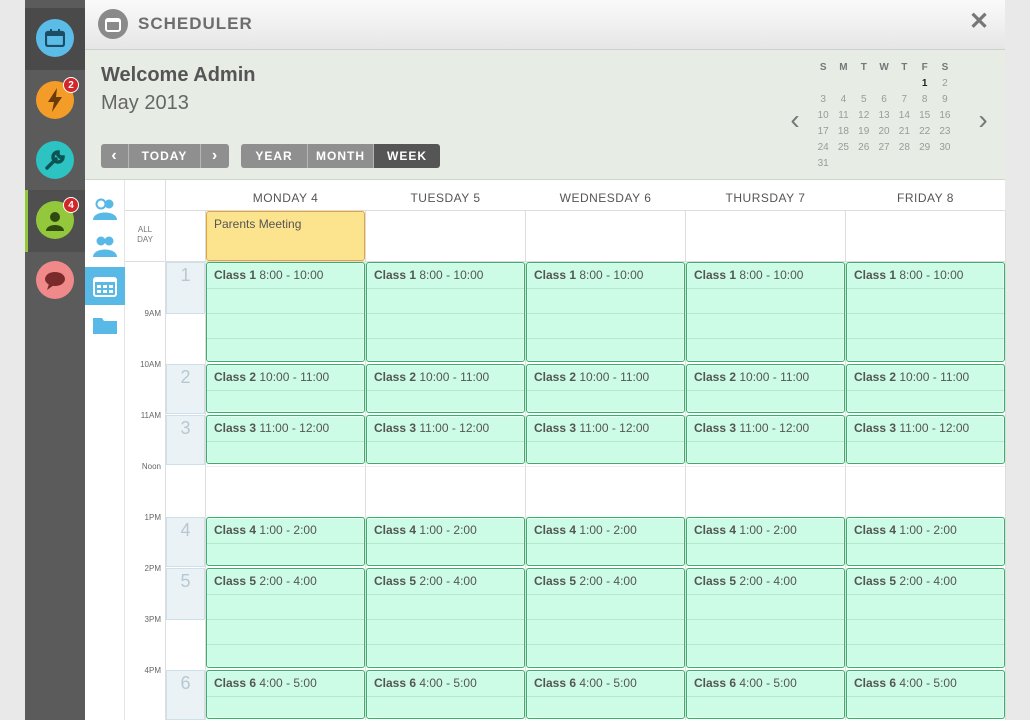  What do you see at coordinates (884, 100) in the screenshot?
I see `mini-cal-day: 6` at bounding box center [884, 100].